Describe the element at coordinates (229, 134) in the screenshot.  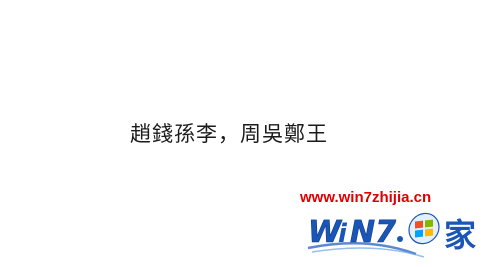
I see `document-text: 趙錢孫李，周吳鄭王` at that location.